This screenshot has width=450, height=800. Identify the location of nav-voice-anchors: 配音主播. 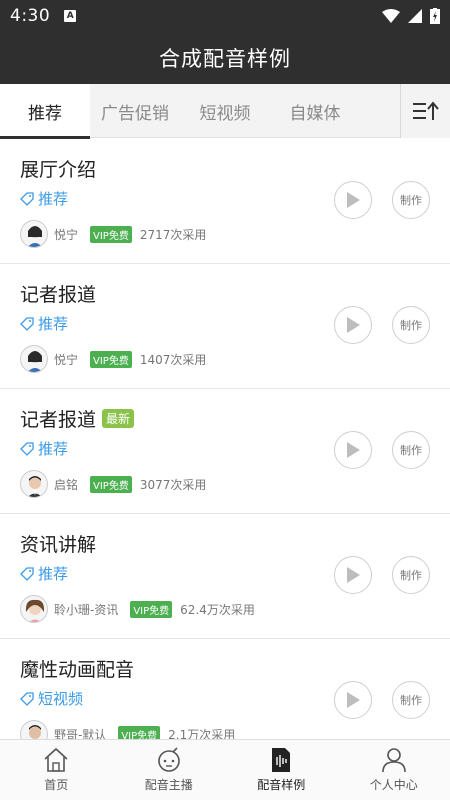
(169, 770).